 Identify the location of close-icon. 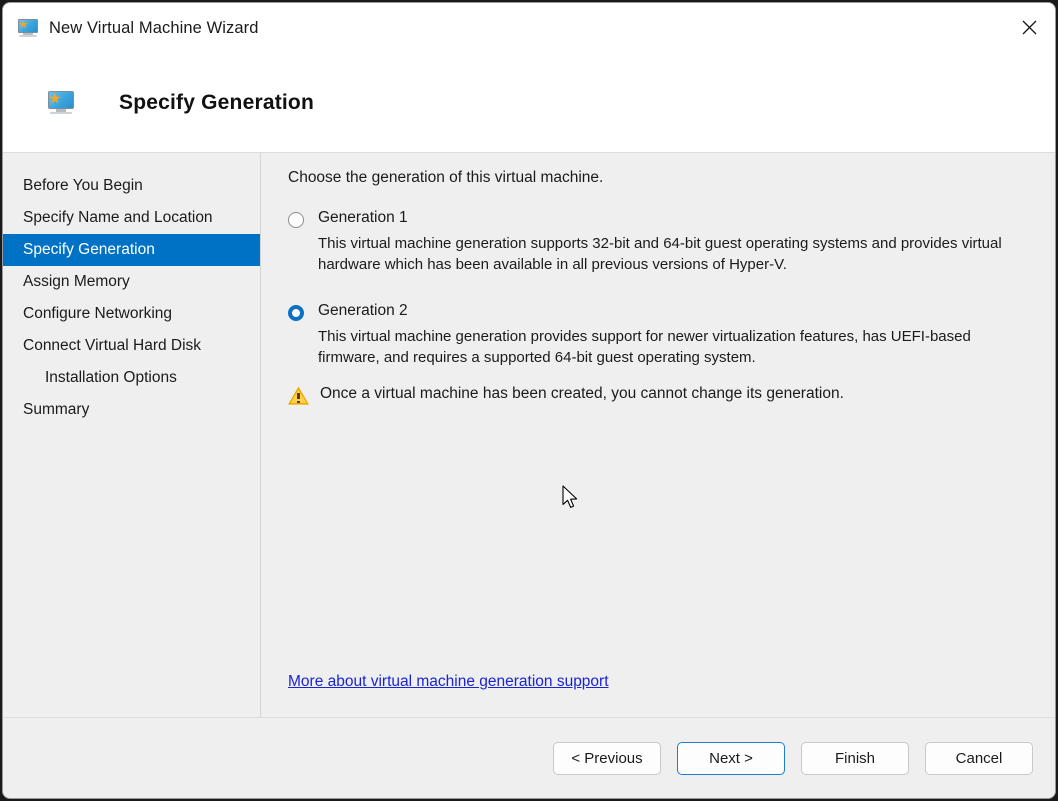
(1029, 27).